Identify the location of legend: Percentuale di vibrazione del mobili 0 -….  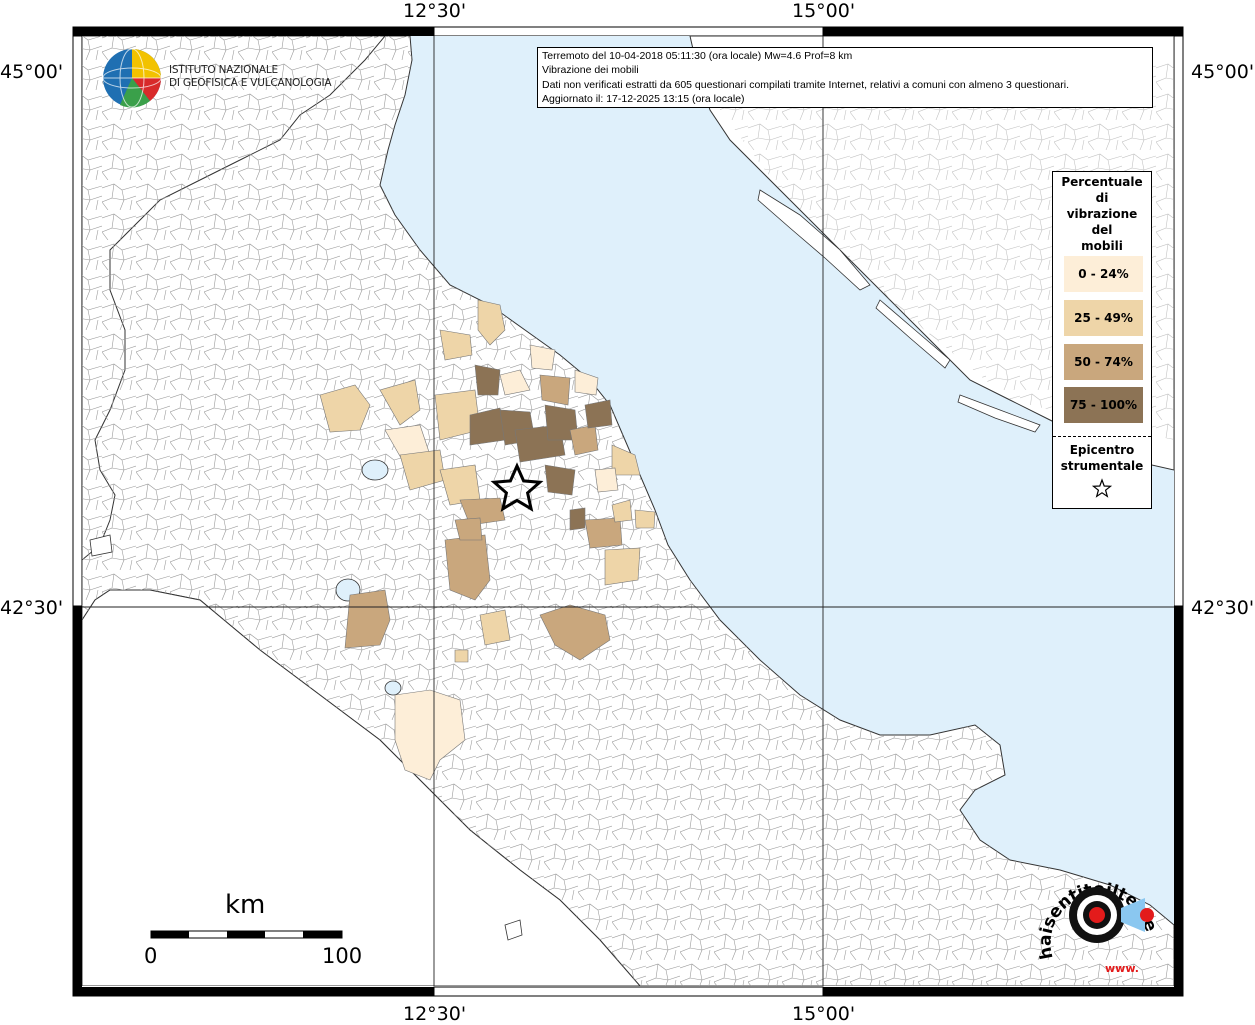
(1102, 340).